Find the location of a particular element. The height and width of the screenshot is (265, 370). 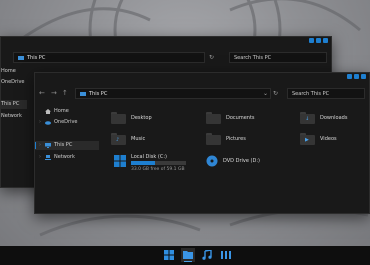

app-grid-icon is located at coordinates (226, 255).